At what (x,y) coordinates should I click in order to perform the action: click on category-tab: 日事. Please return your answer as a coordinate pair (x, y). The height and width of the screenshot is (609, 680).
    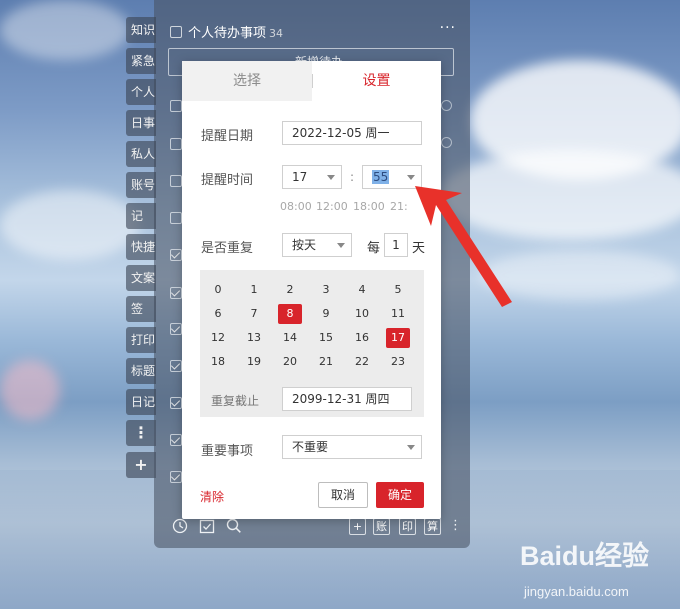
    Looking at the image, I should click on (141, 123).